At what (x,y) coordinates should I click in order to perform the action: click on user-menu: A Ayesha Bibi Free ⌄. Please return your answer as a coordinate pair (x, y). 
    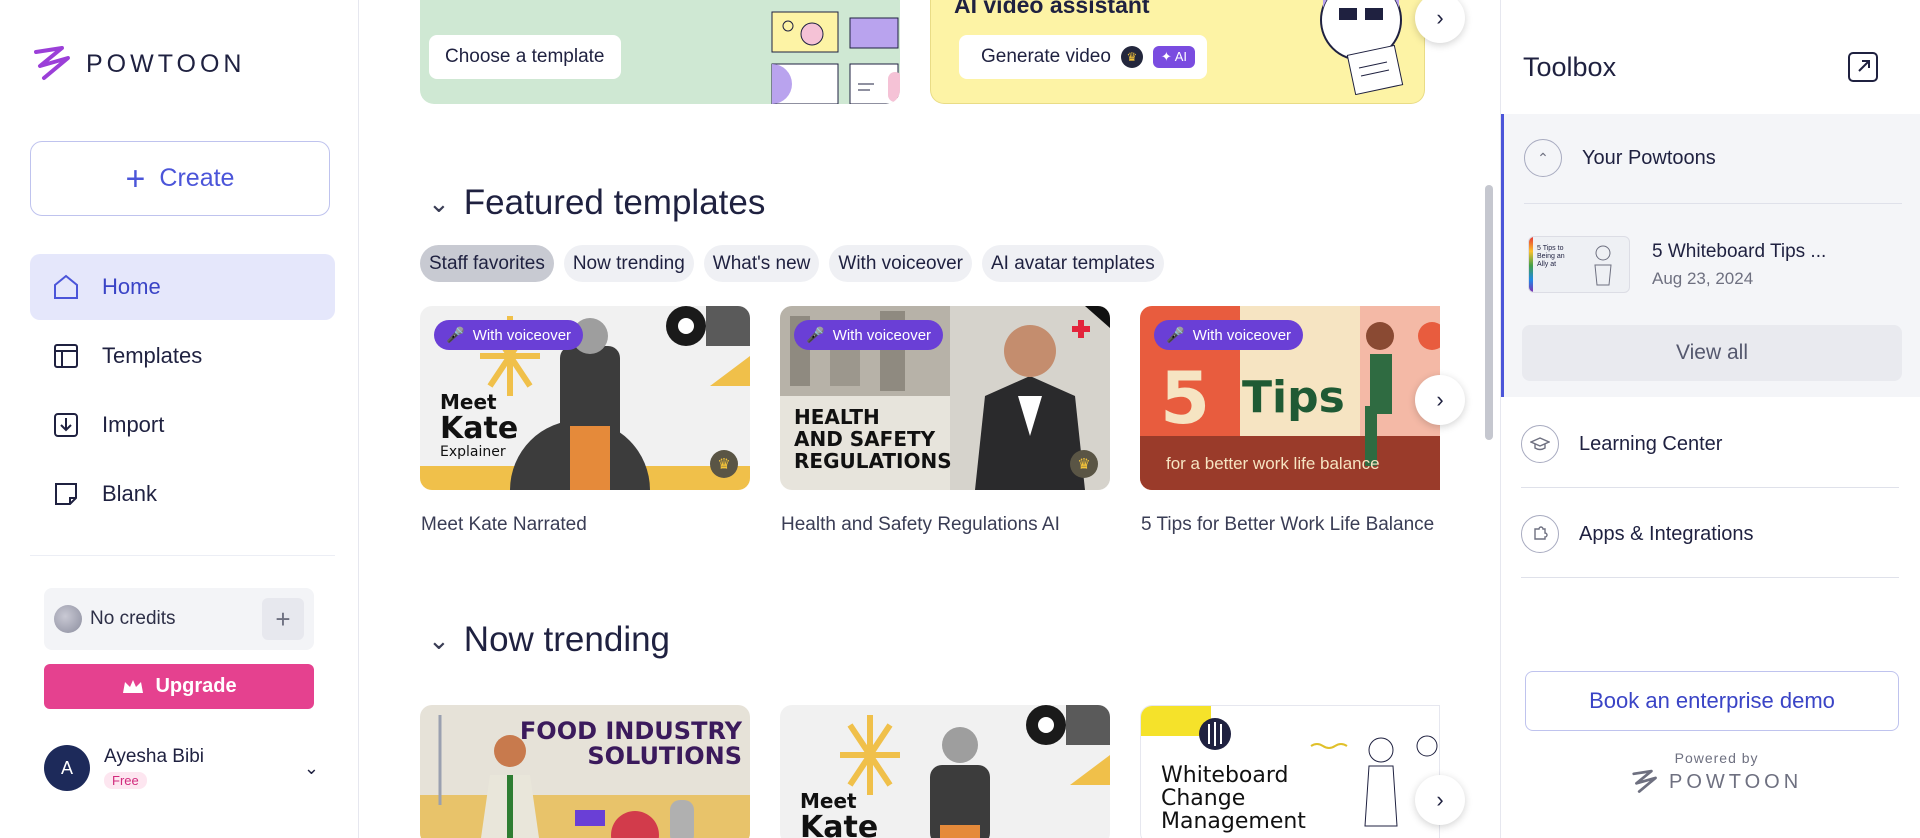
    Looking at the image, I should click on (181, 768).